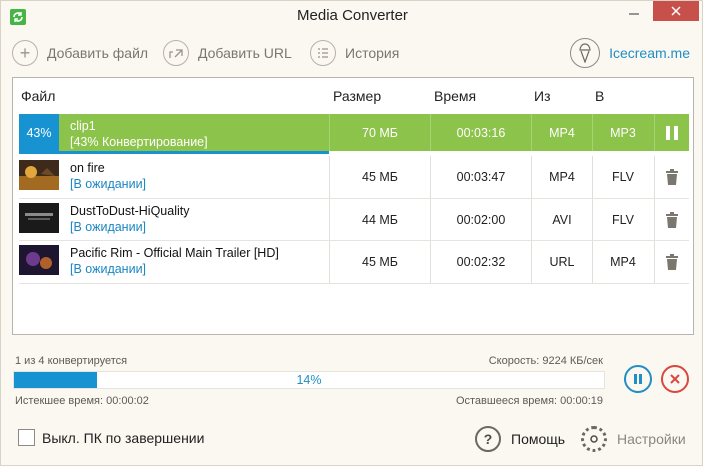 The width and height of the screenshot is (703, 466). I want to click on brand-link: Icecream.me, so click(630, 53).